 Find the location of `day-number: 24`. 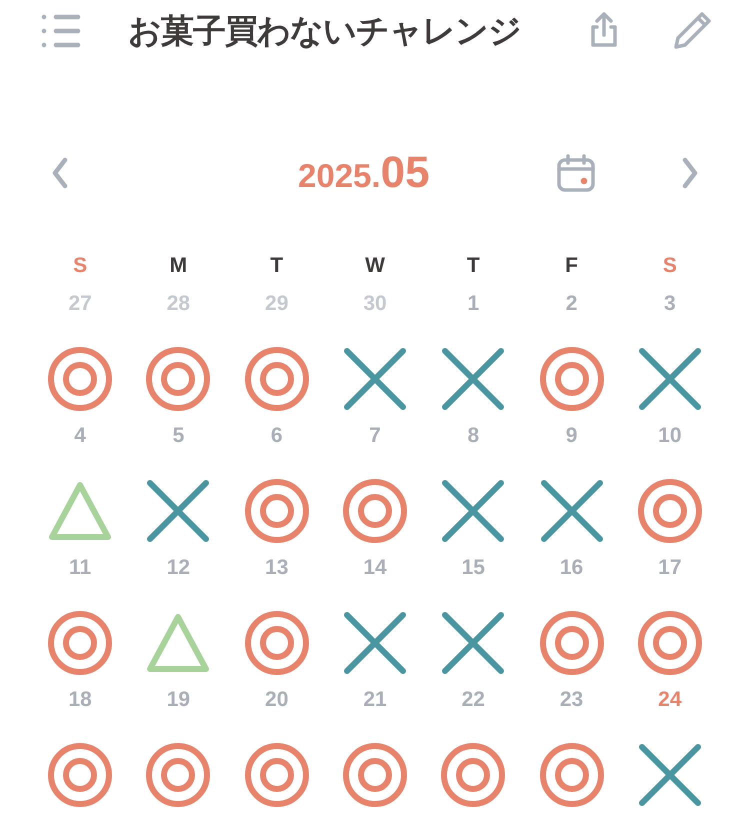

day-number: 24 is located at coordinates (670, 700).